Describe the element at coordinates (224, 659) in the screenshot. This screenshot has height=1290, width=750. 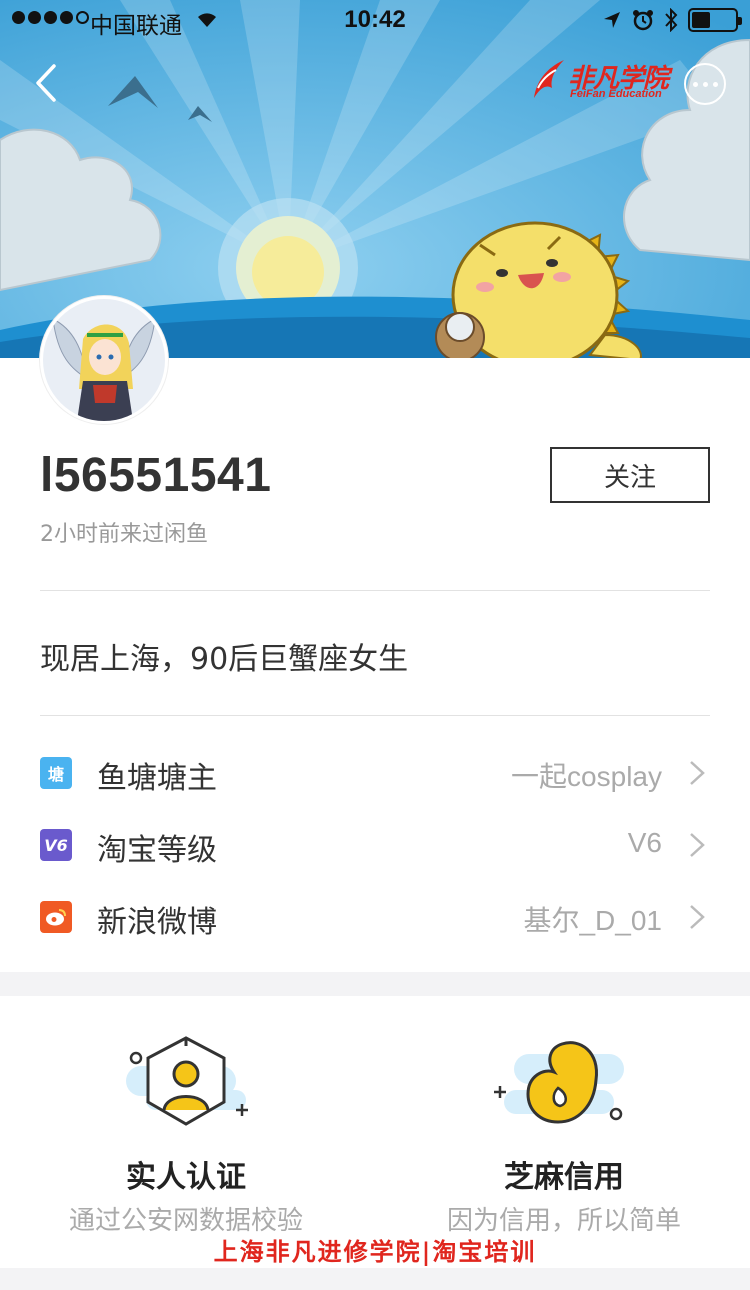
I see `bio-text: 现居上海，90后巨蟹座女生` at that location.